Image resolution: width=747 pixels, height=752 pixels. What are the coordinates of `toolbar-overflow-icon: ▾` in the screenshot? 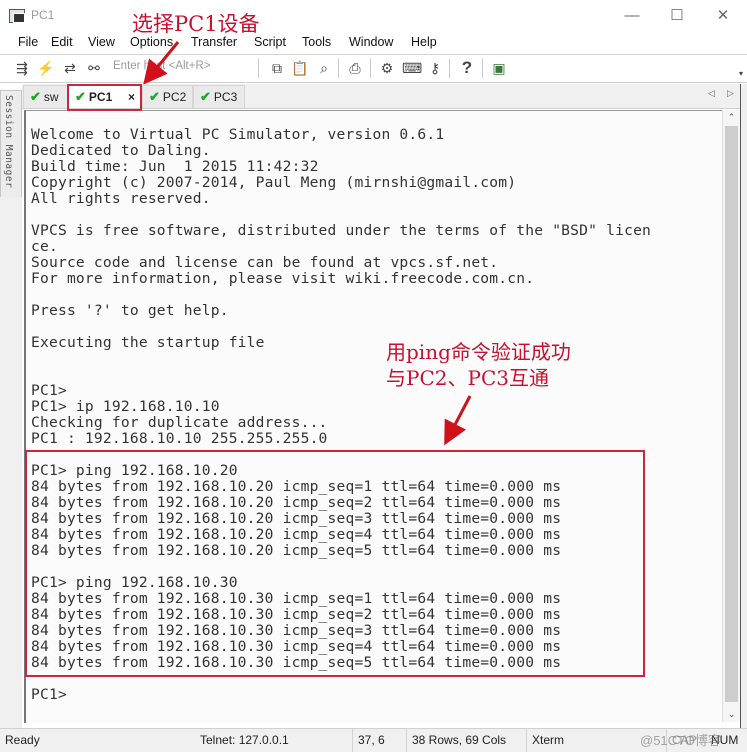 It's located at (739, 74).